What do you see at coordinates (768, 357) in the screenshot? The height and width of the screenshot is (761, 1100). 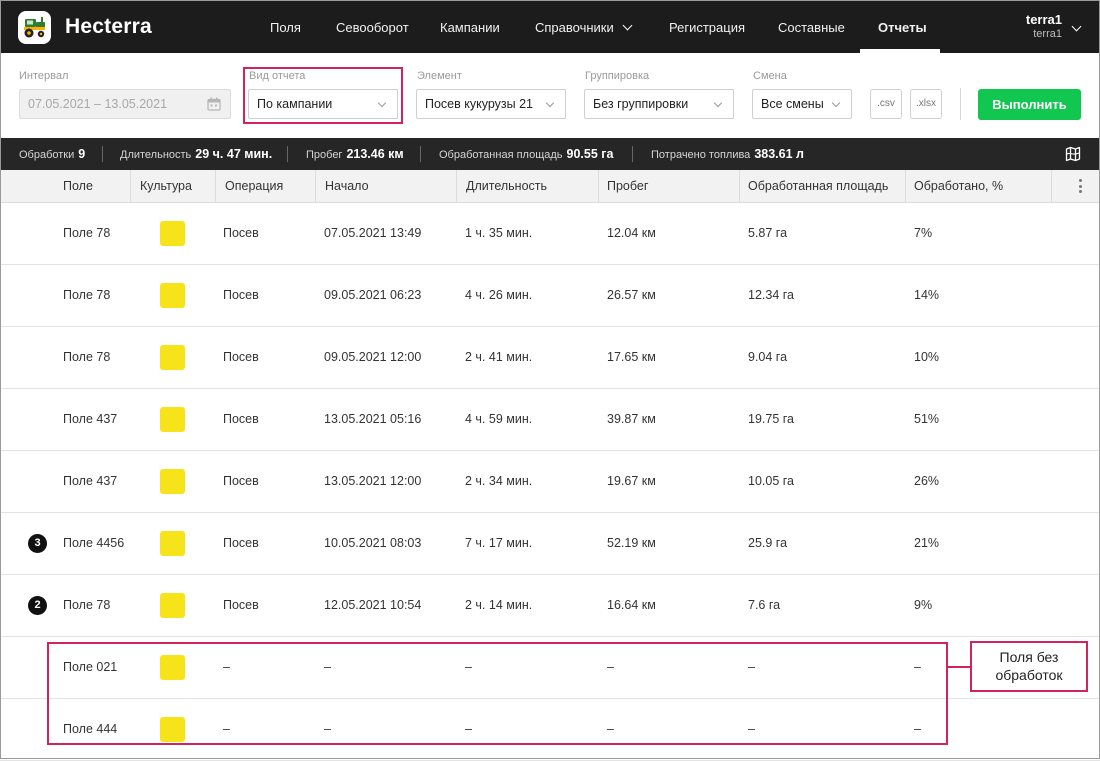 I see `cell-area: 9.04 га` at bounding box center [768, 357].